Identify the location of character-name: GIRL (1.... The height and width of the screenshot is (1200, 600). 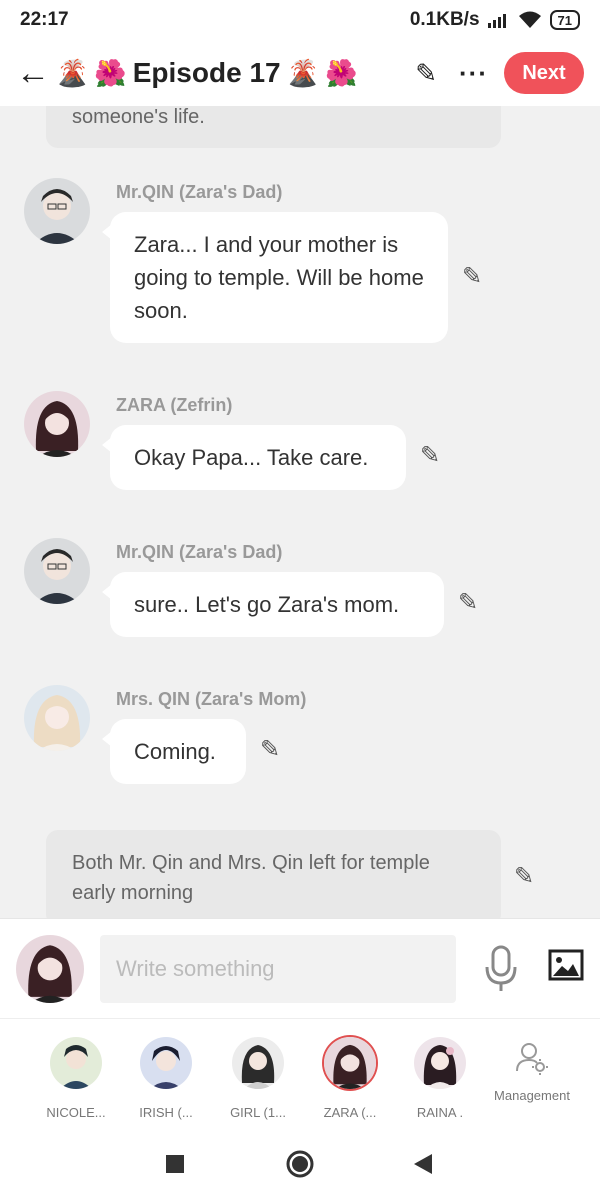
(258, 1112).